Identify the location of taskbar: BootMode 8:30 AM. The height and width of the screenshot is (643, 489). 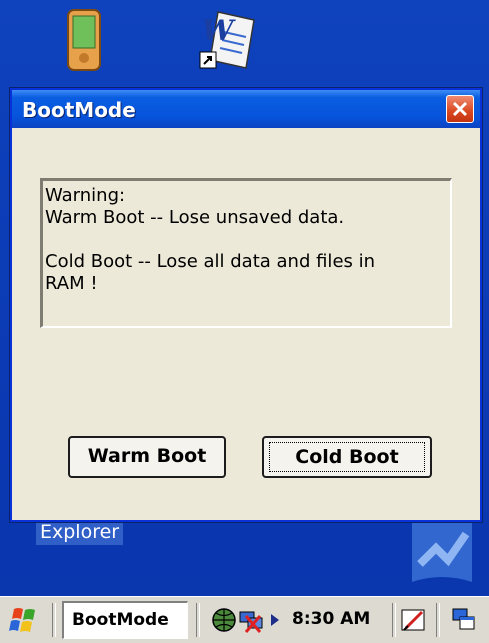
(244, 619).